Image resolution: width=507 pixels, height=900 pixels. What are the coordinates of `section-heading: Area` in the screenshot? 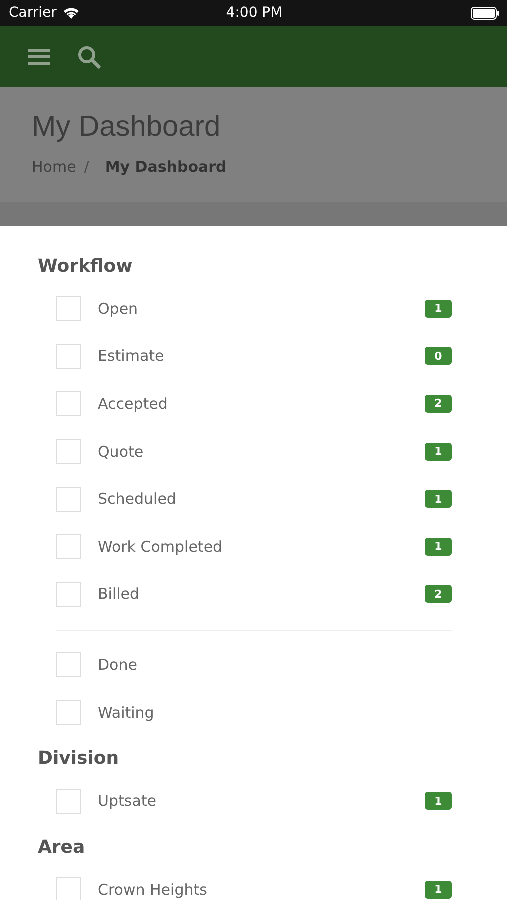 It's located at (62, 847).